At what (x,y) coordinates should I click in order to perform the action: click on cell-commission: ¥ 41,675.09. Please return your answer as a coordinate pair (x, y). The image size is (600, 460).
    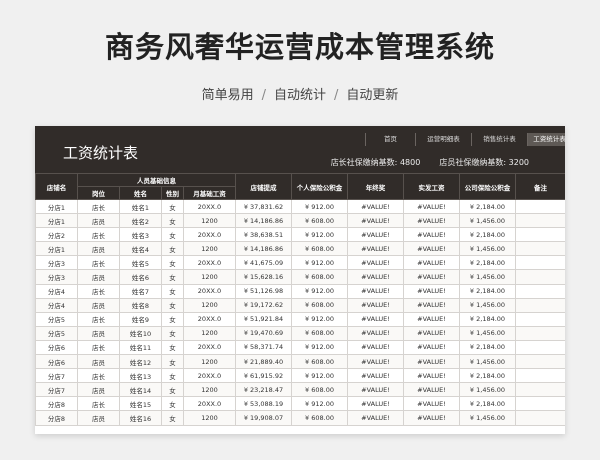
    Looking at the image, I should click on (263, 263).